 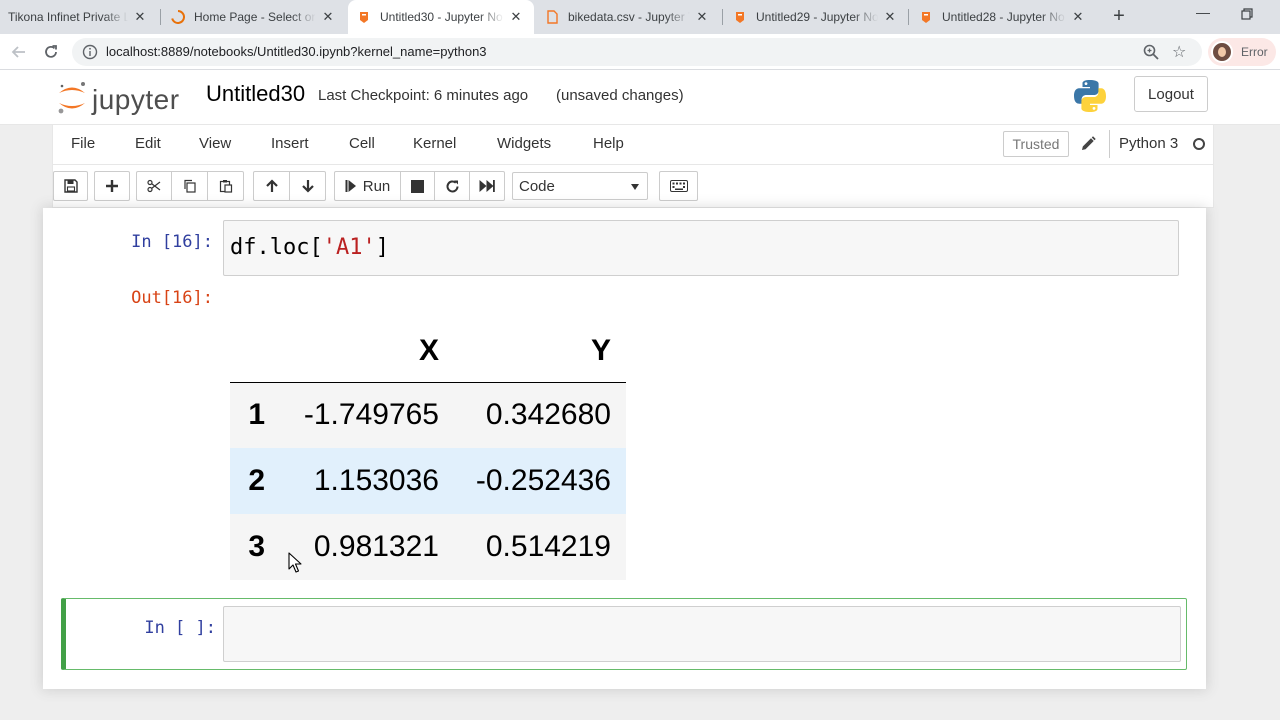 What do you see at coordinates (362, 143) in the screenshot?
I see `menu-cell: Cell` at bounding box center [362, 143].